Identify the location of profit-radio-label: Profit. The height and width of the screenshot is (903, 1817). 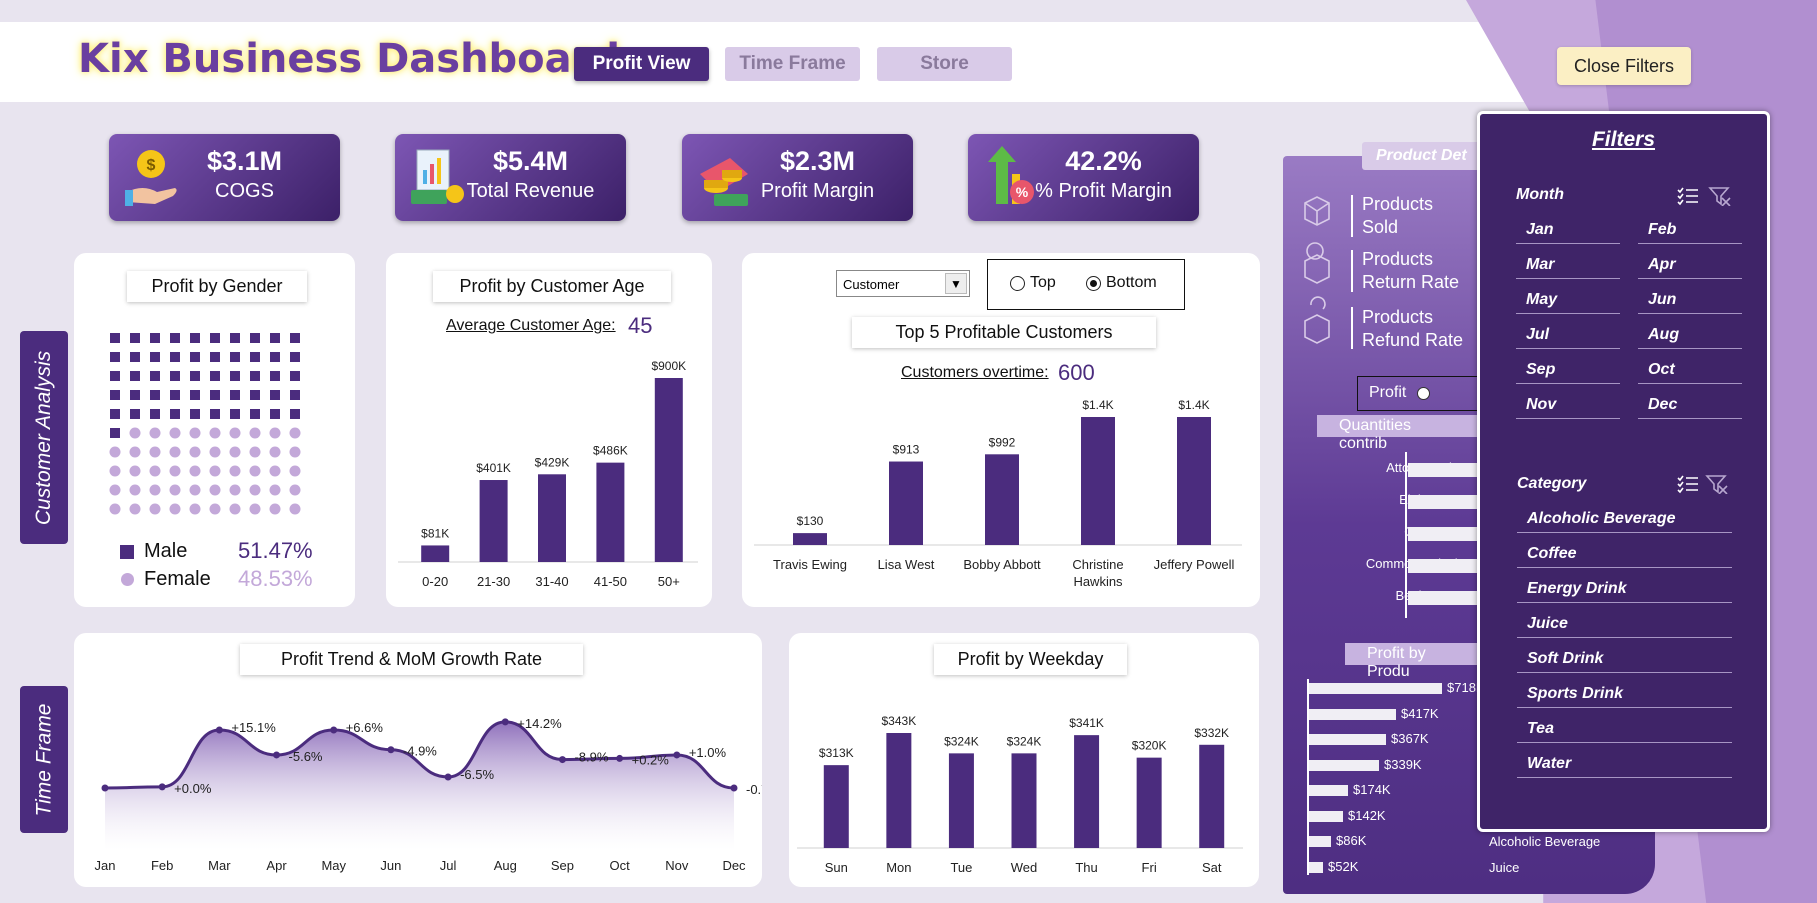
(1388, 392).